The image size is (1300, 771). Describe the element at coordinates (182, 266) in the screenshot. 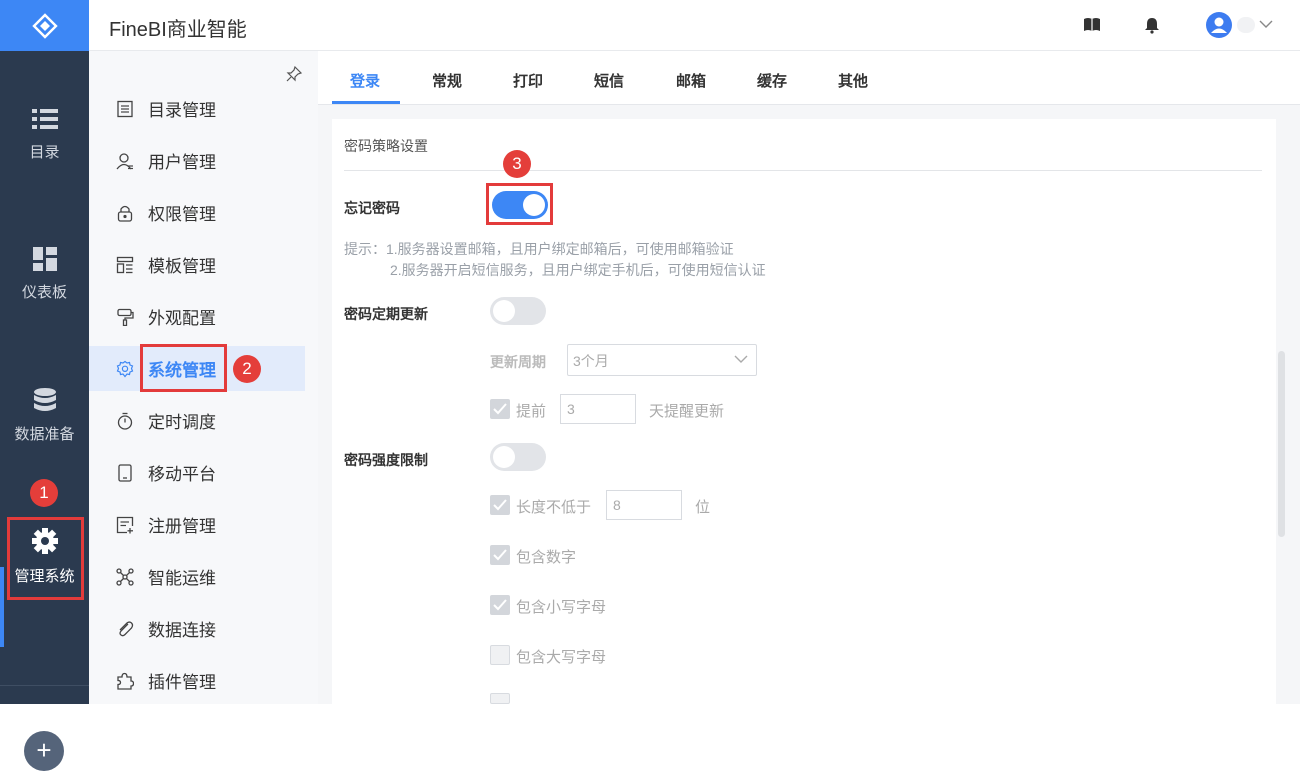

I see `nav-item-label: 模板管理` at that location.